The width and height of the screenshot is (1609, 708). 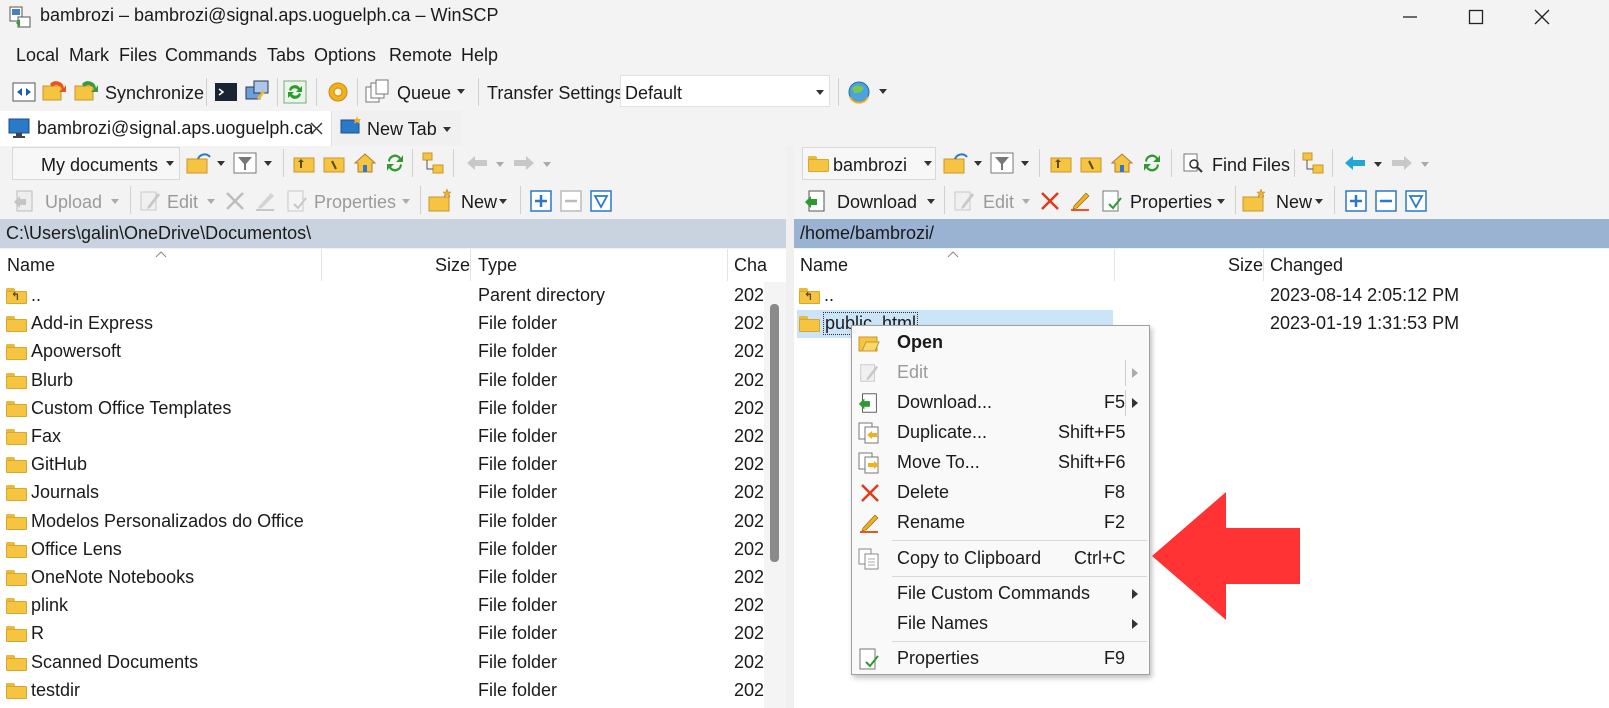 I want to click on close-window-button, so click(x=1542, y=17).